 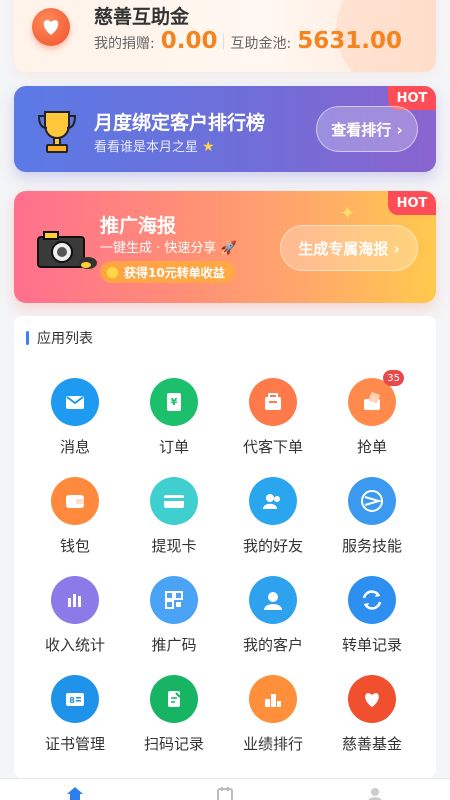 What do you see at coordinates (158, 248) in the screenshot?
I see `poster-subtitle-text: 一键生成 · 快速分享` at bounding box center [158, 248].